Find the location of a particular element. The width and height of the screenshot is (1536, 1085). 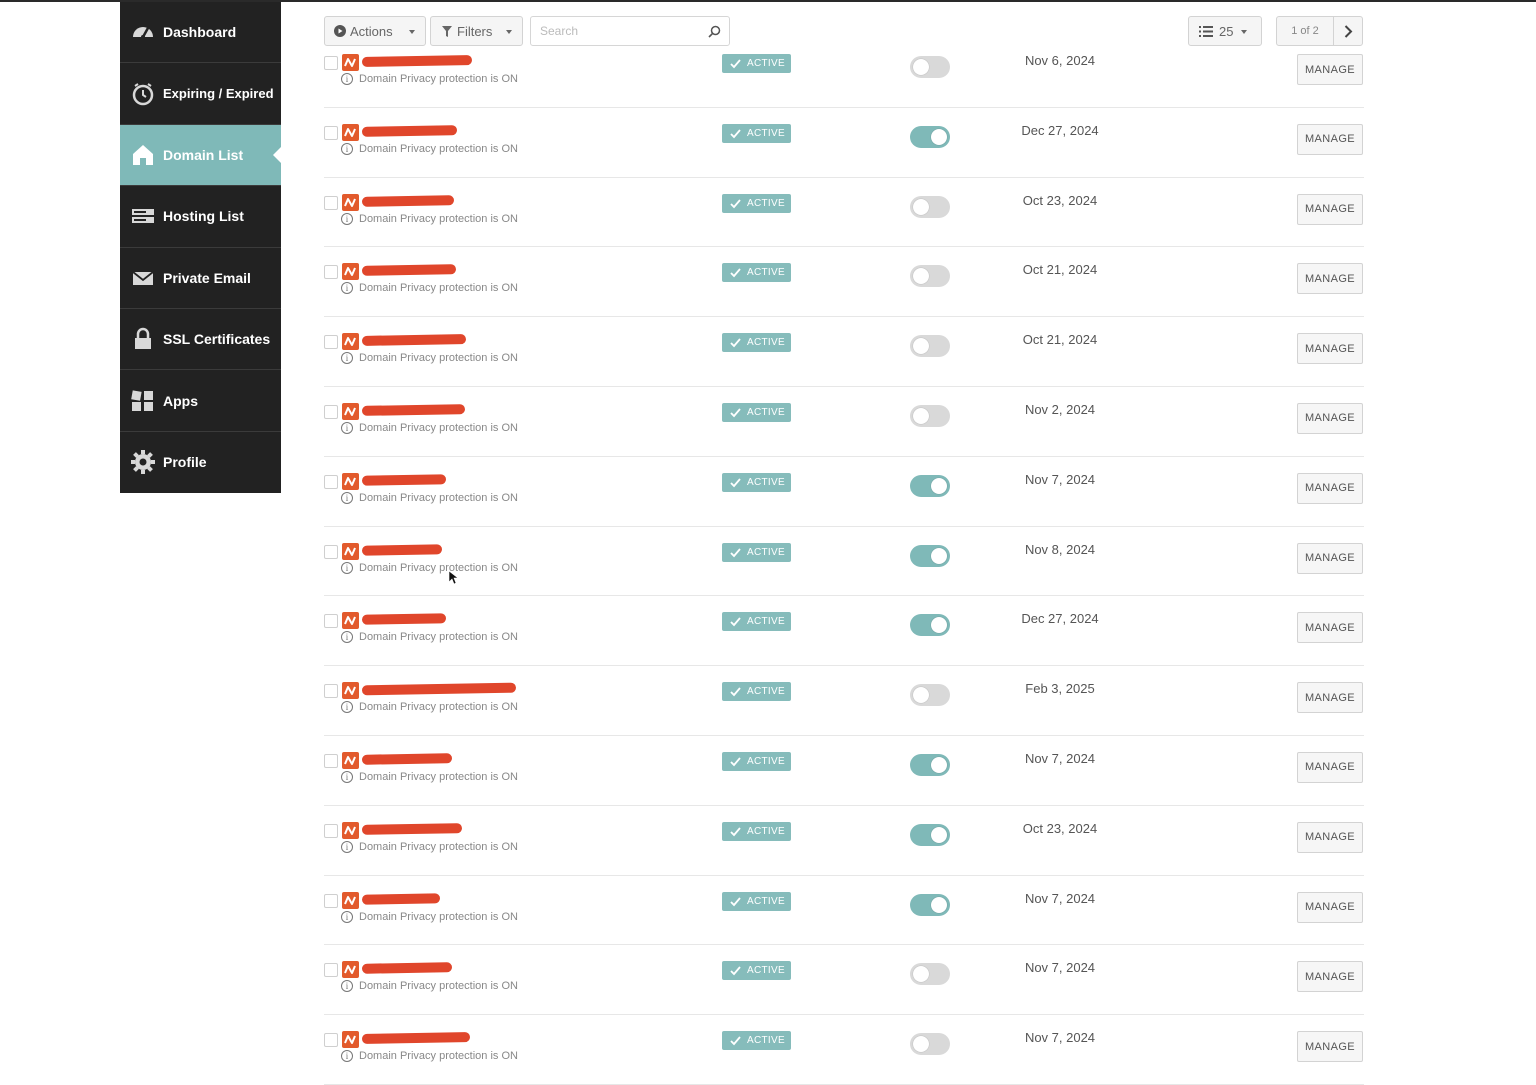

privacy-status: i Domain Privacy protection is ON is located at coordinates (429, 79).